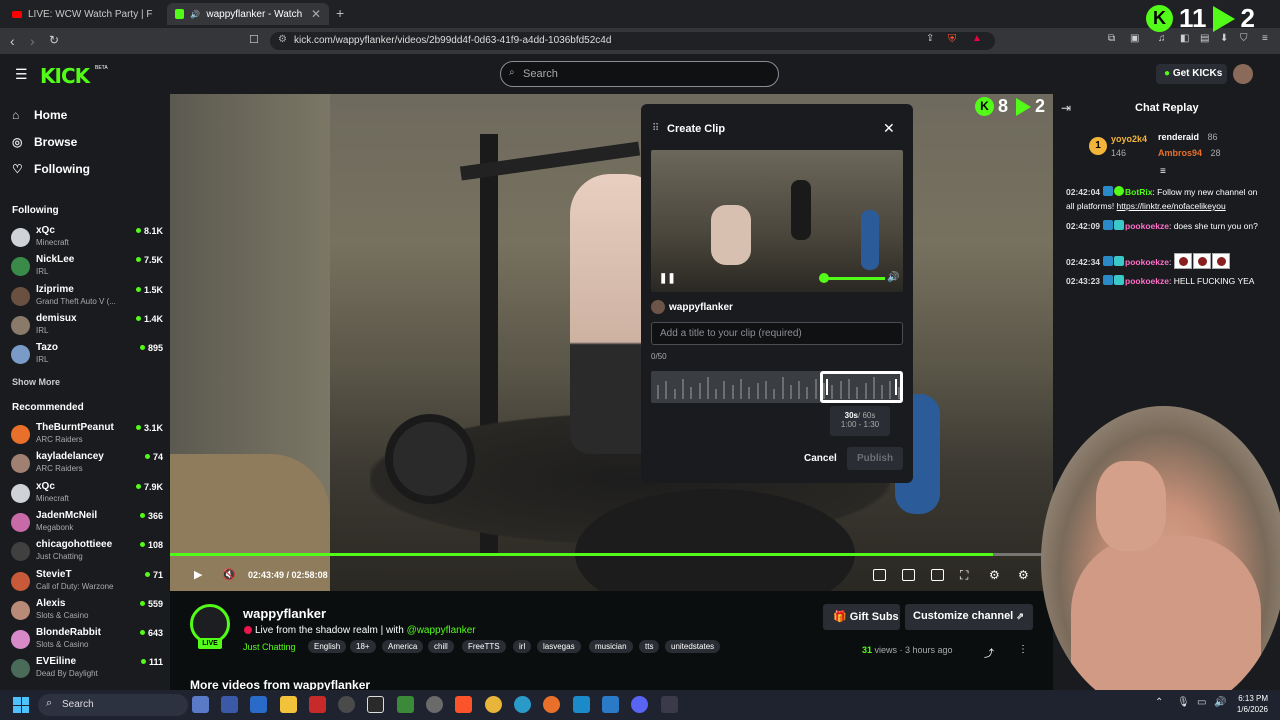  What do you see at coordinates (39, 115) in the screenshot?
I see `sidebar-item-home: ⌂ Home` at bounding box center [39, 115].